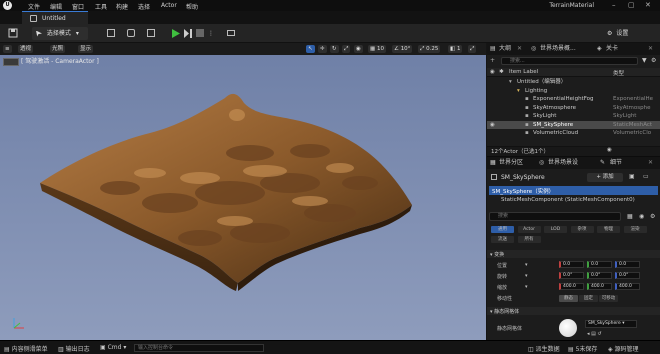 The width and height of the screenshot is (660, 354). I want to click on outliner-row: ▪ SkyLight SkyLight, so click(573, 116).